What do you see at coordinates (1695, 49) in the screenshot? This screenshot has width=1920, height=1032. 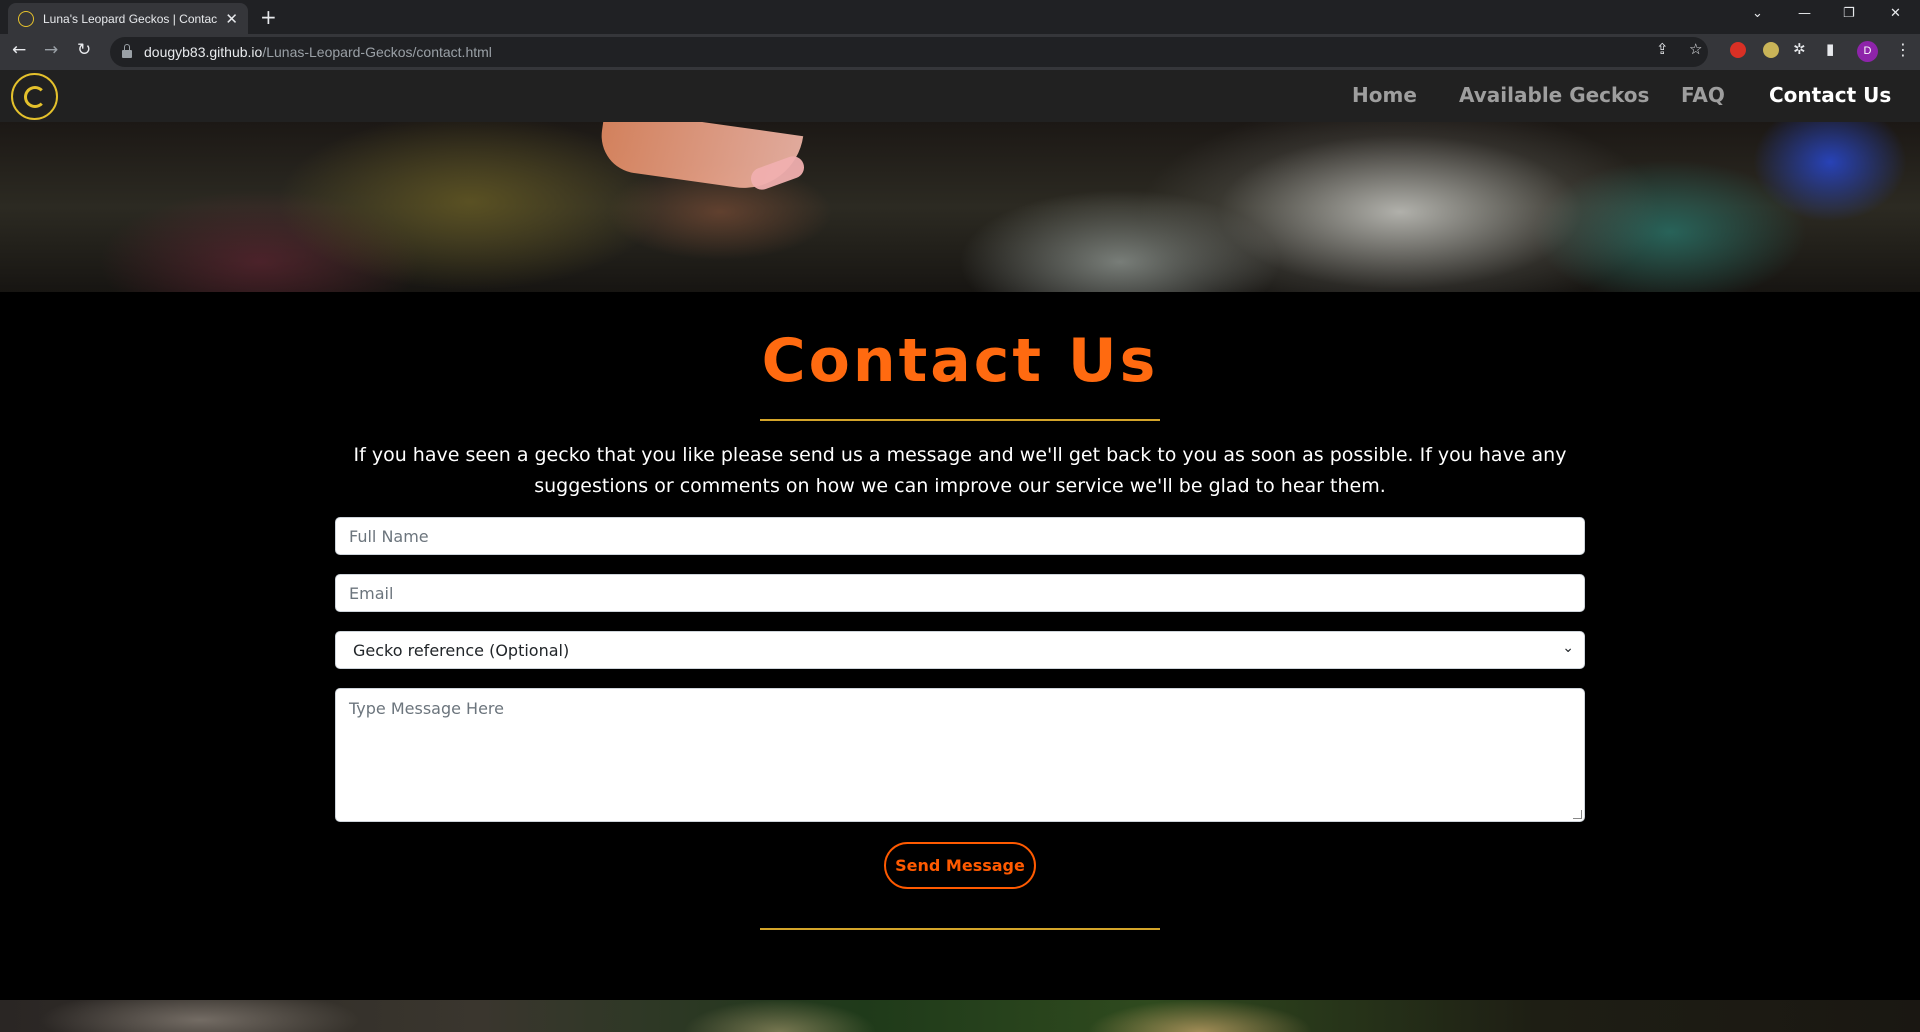 I see `bookmark-star-icon: ☆` at bounding box center [1695, 49].